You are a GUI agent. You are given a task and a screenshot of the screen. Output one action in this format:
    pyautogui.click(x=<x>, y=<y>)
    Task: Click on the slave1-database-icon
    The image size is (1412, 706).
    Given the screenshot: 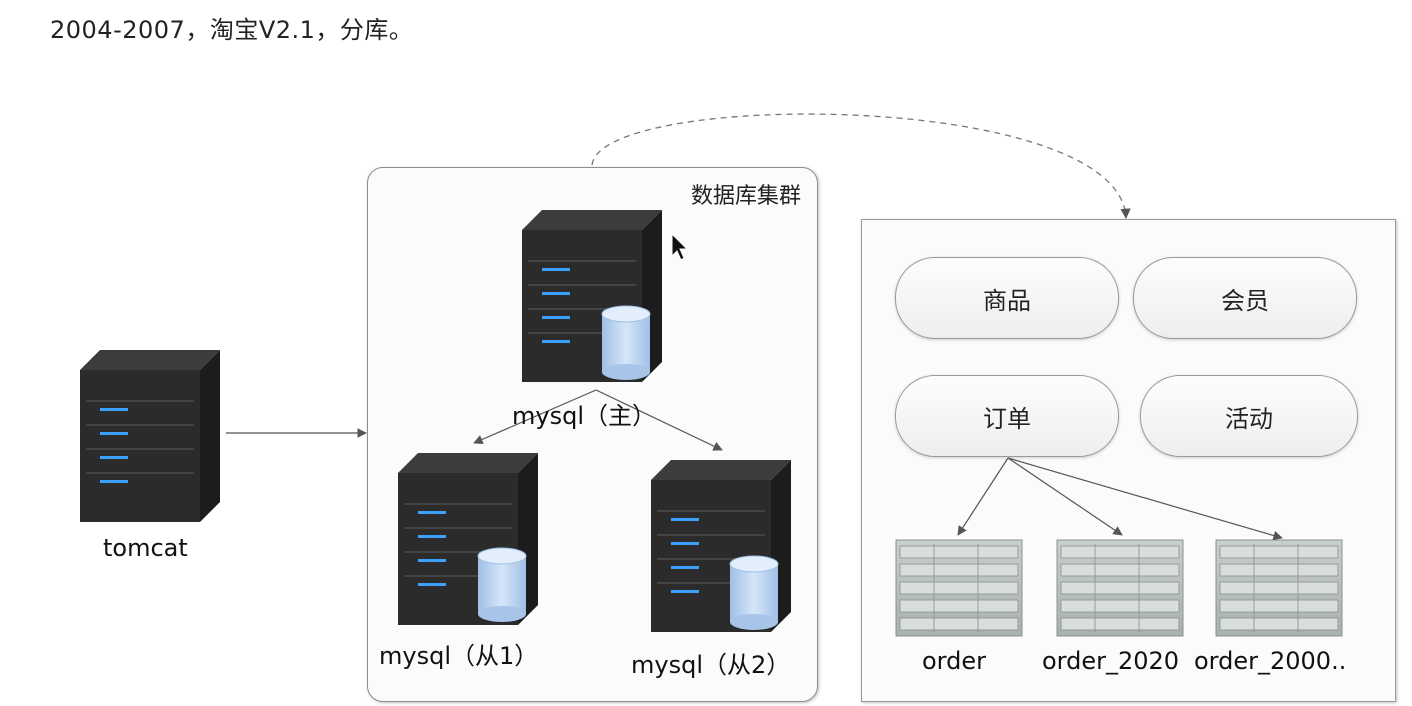 What is the action you would take?
    pyautogui.click(x=502, y=585)
    